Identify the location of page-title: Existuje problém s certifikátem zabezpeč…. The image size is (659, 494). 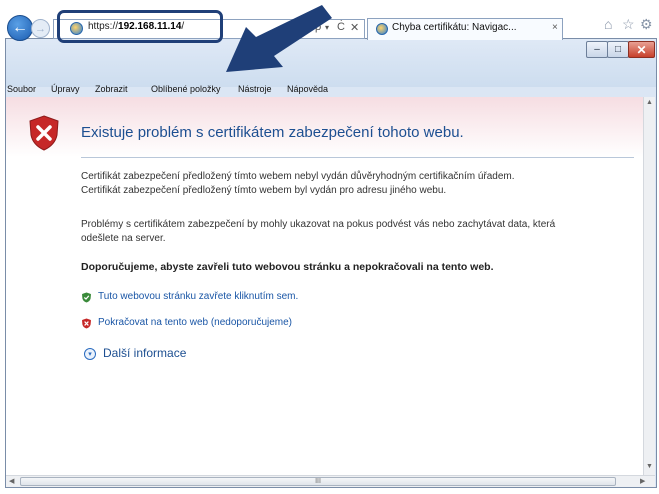
(272, 132).